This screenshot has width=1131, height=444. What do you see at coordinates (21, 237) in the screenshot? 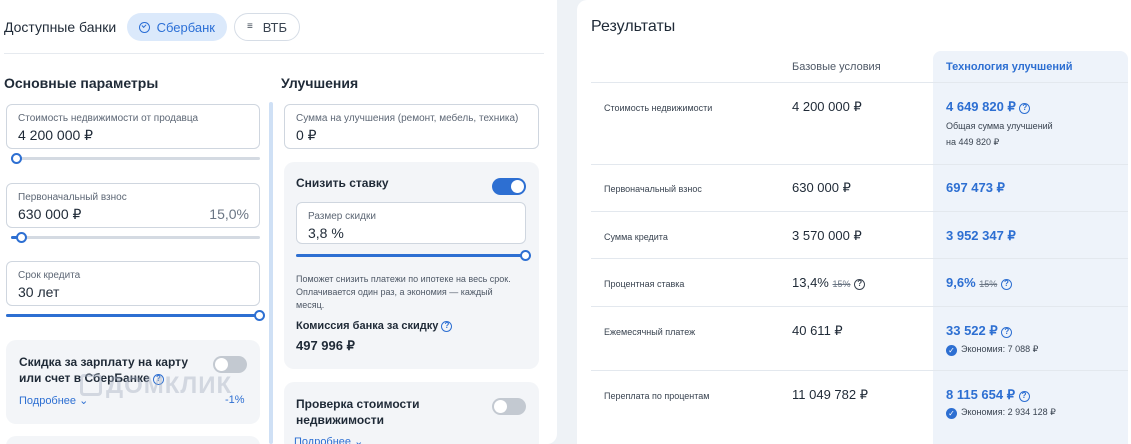
I see `down-payment-slider-handle` at bounding box center [21, 237].